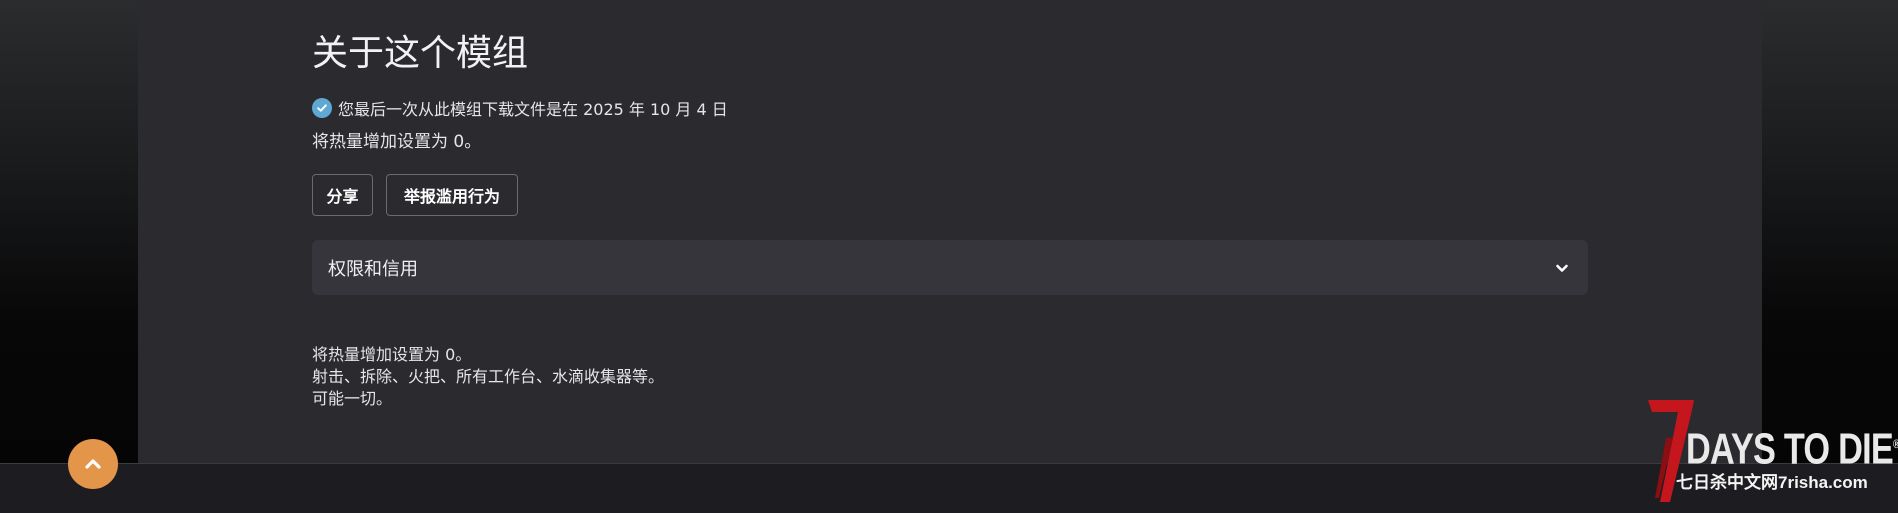  I want to click on description-line: 将热量增加设置为 0。, so click(392, 354).